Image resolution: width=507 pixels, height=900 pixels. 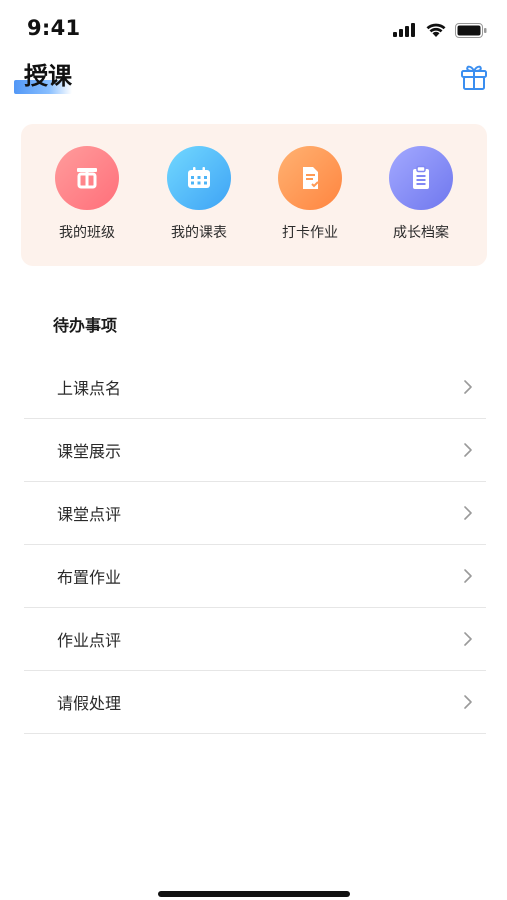 I want to click on quick-action-my-schedule: 我的课表, so click(x=199, y=194).